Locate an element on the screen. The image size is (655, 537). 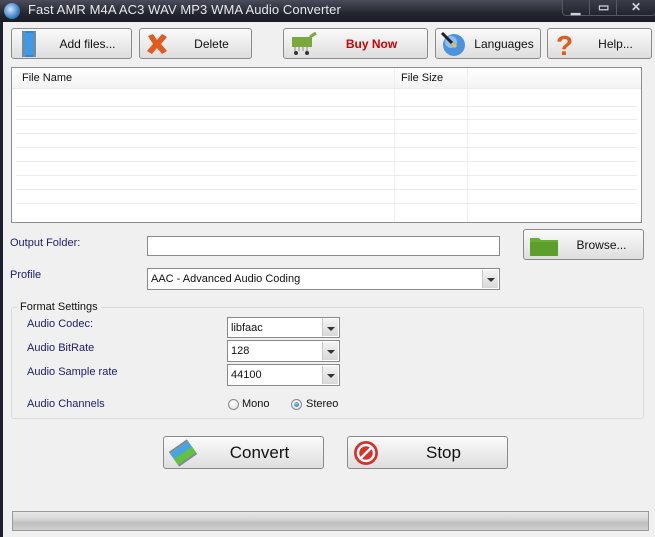
convert-button: Convert is located at coordinates (243, 452).